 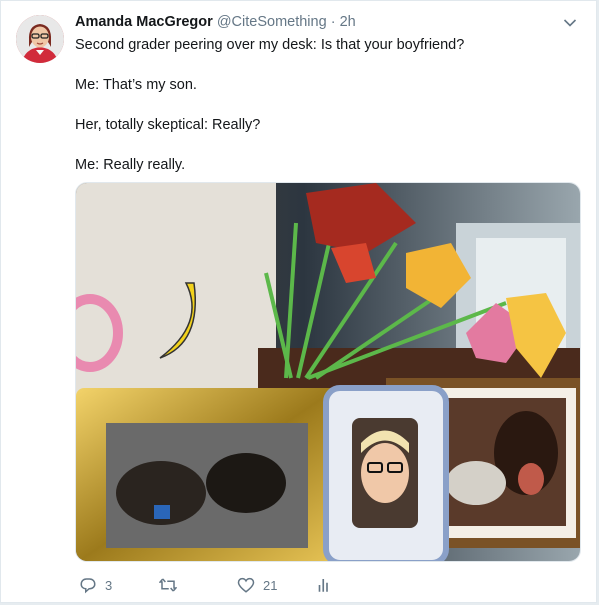 I want to click on author-name: Amanda MacGregor, so click(x=144, y=22).